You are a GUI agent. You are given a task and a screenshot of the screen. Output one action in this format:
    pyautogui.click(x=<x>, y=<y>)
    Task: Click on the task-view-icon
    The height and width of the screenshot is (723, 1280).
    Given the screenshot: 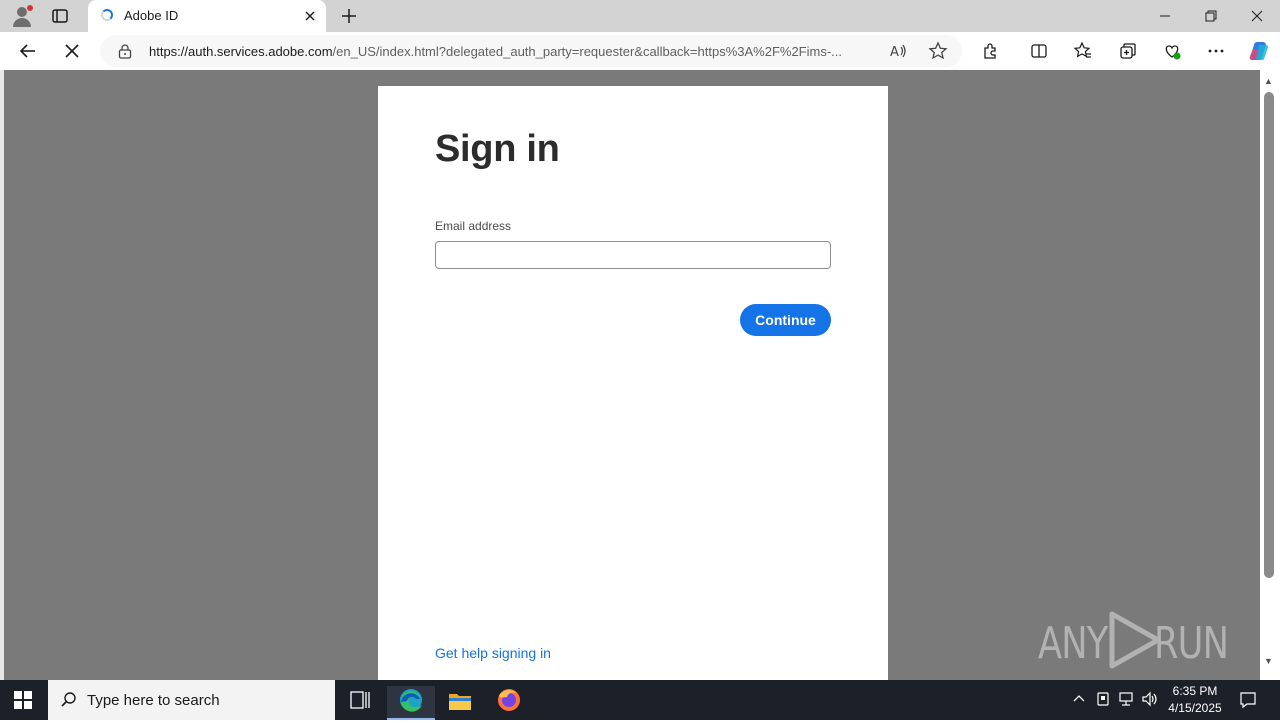 What is the action you would take?
    pyautogui.click(x=360, y=700)
    